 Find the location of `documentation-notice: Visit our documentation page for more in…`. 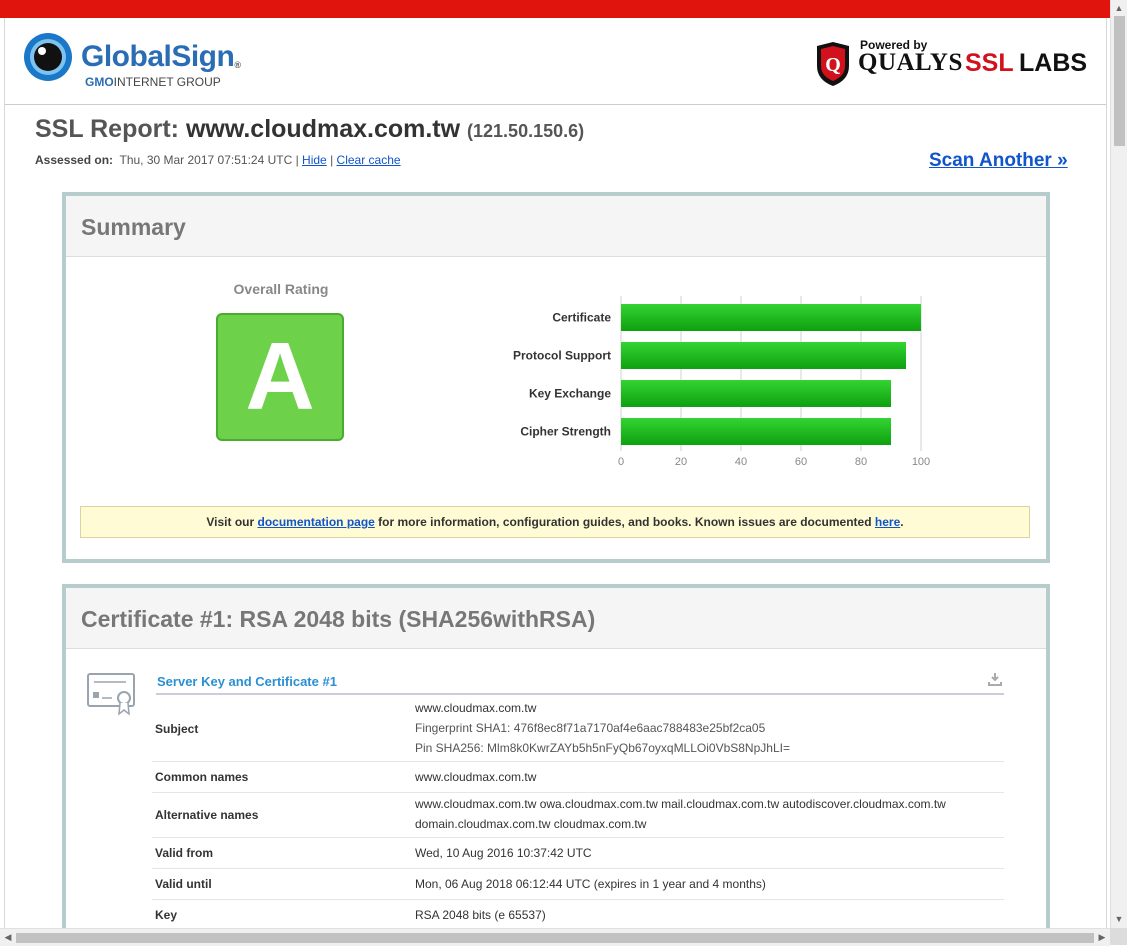

documentation-notice: Visit our documentation page for more in… is located at coordinates (555, 522).